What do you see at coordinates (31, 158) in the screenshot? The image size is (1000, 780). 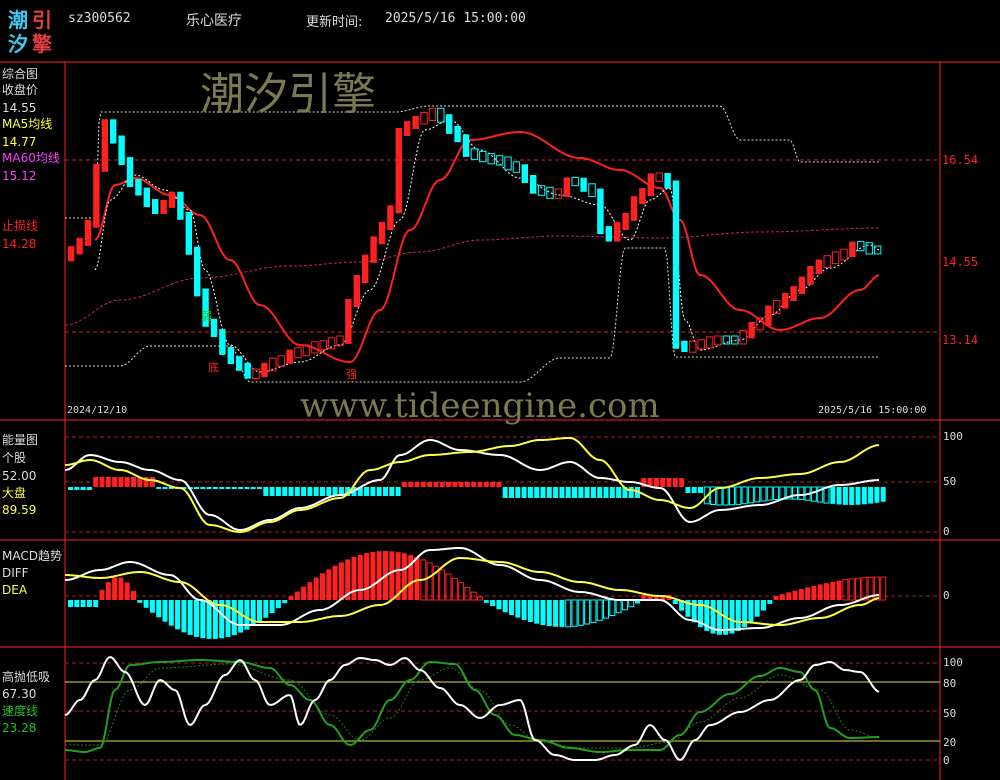 I see `ma60-label: MA60均线` at bounding box center [31, 158].